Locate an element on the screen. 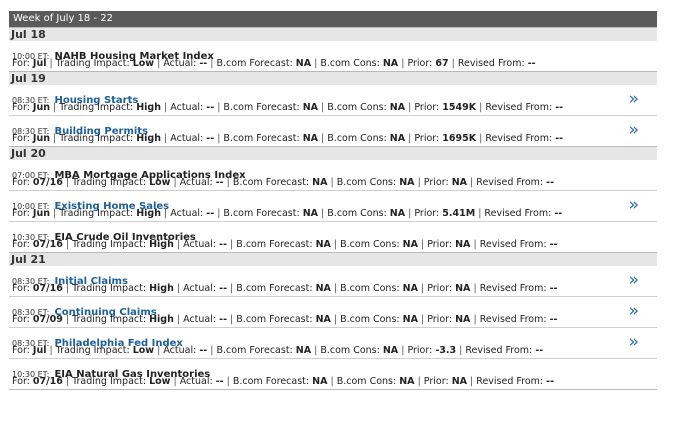 The height and width of the screenshot is (432, 678). bottom-divider is located at coordinates (333, 389).